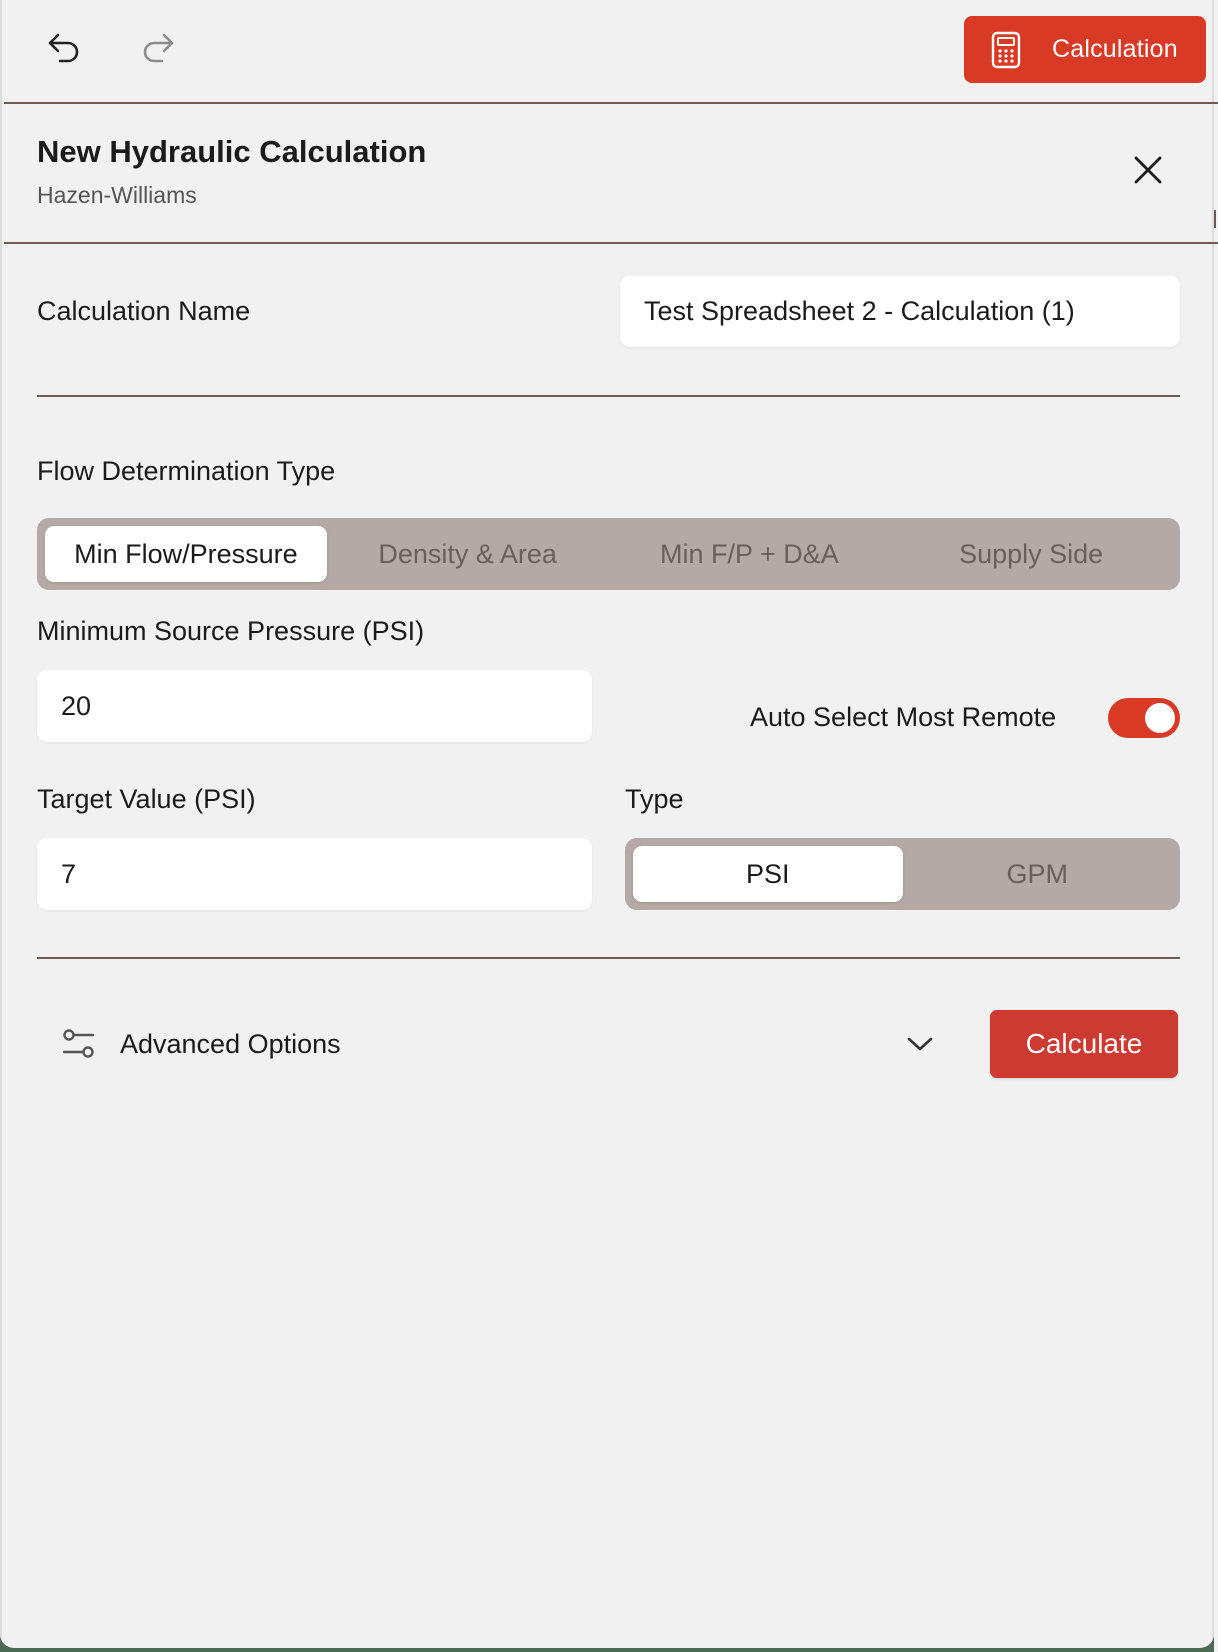 The image size is (1218, 1652). Describe the element at coordinates (144, 311) in the screenshot. I see `calculation-name-label: Calculation Name` at that location.